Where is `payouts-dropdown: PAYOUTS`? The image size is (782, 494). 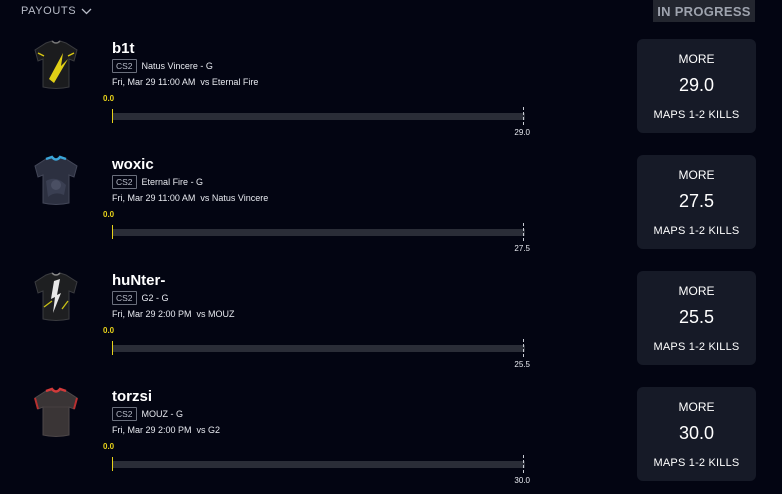
payouts-dropdown: PAYOUTS is located at coordinates (56, 11).